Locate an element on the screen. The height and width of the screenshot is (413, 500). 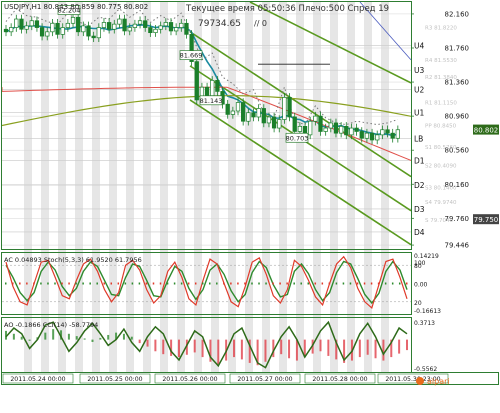
y-tick-label: 81.760 is located at coordinates (457, 48).